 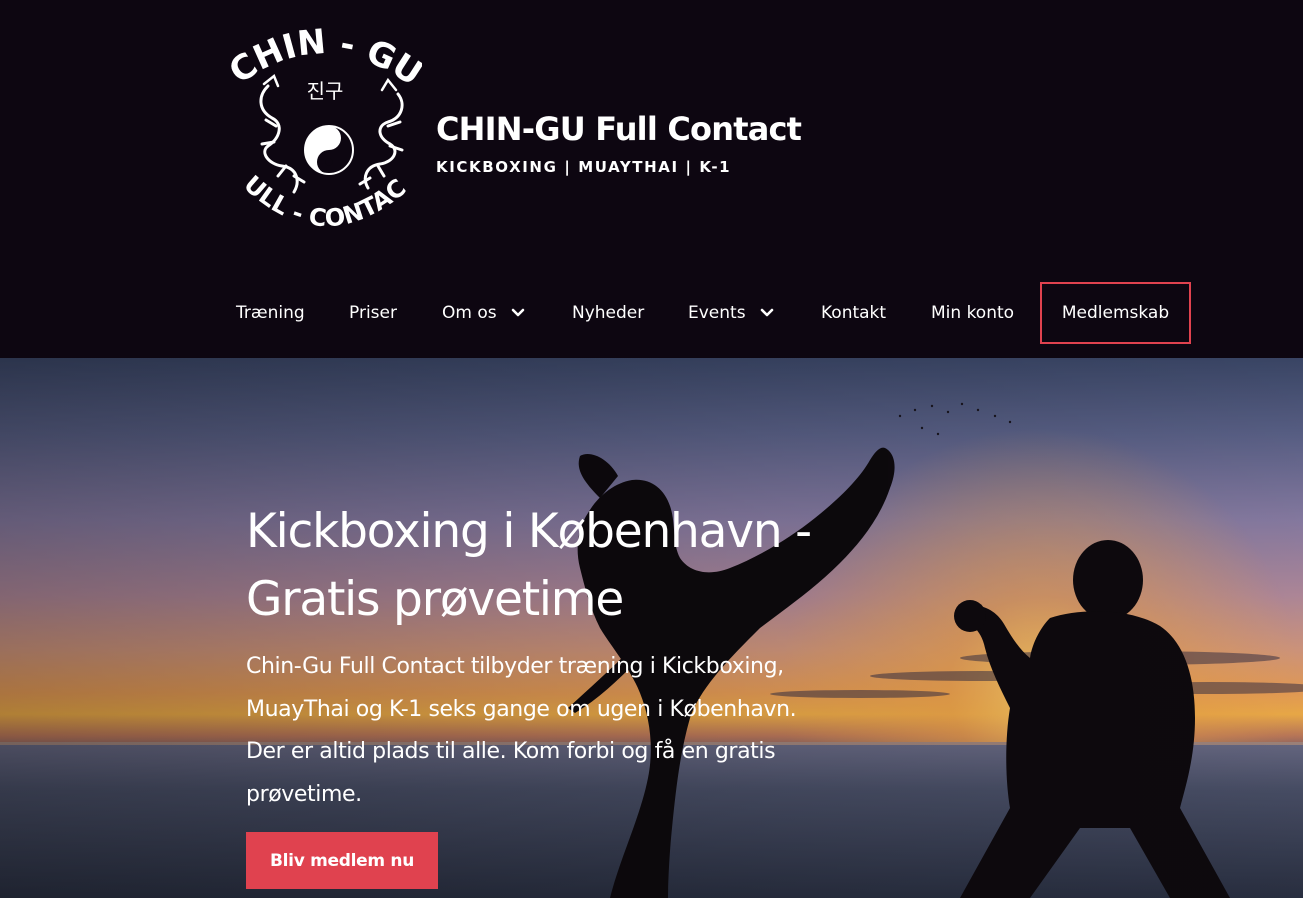 I want to click on yin-yang-icon, so click(x=329, y=150).